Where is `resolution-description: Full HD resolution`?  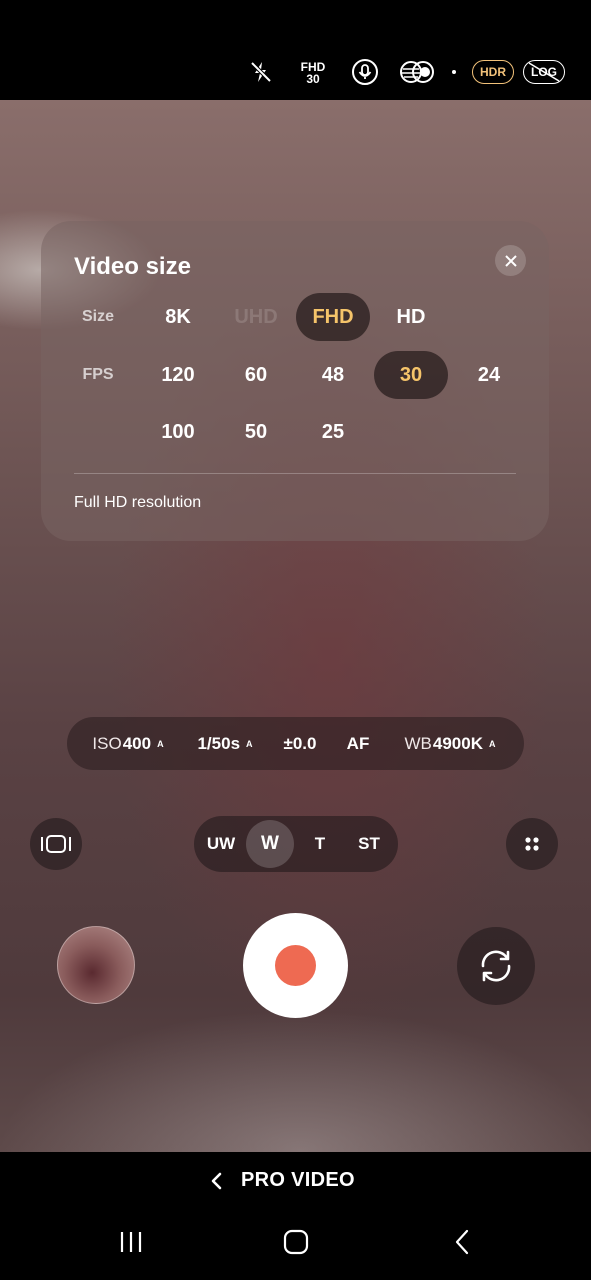
resolution-description: Full HD resolution is located at coordinates (138, 502).